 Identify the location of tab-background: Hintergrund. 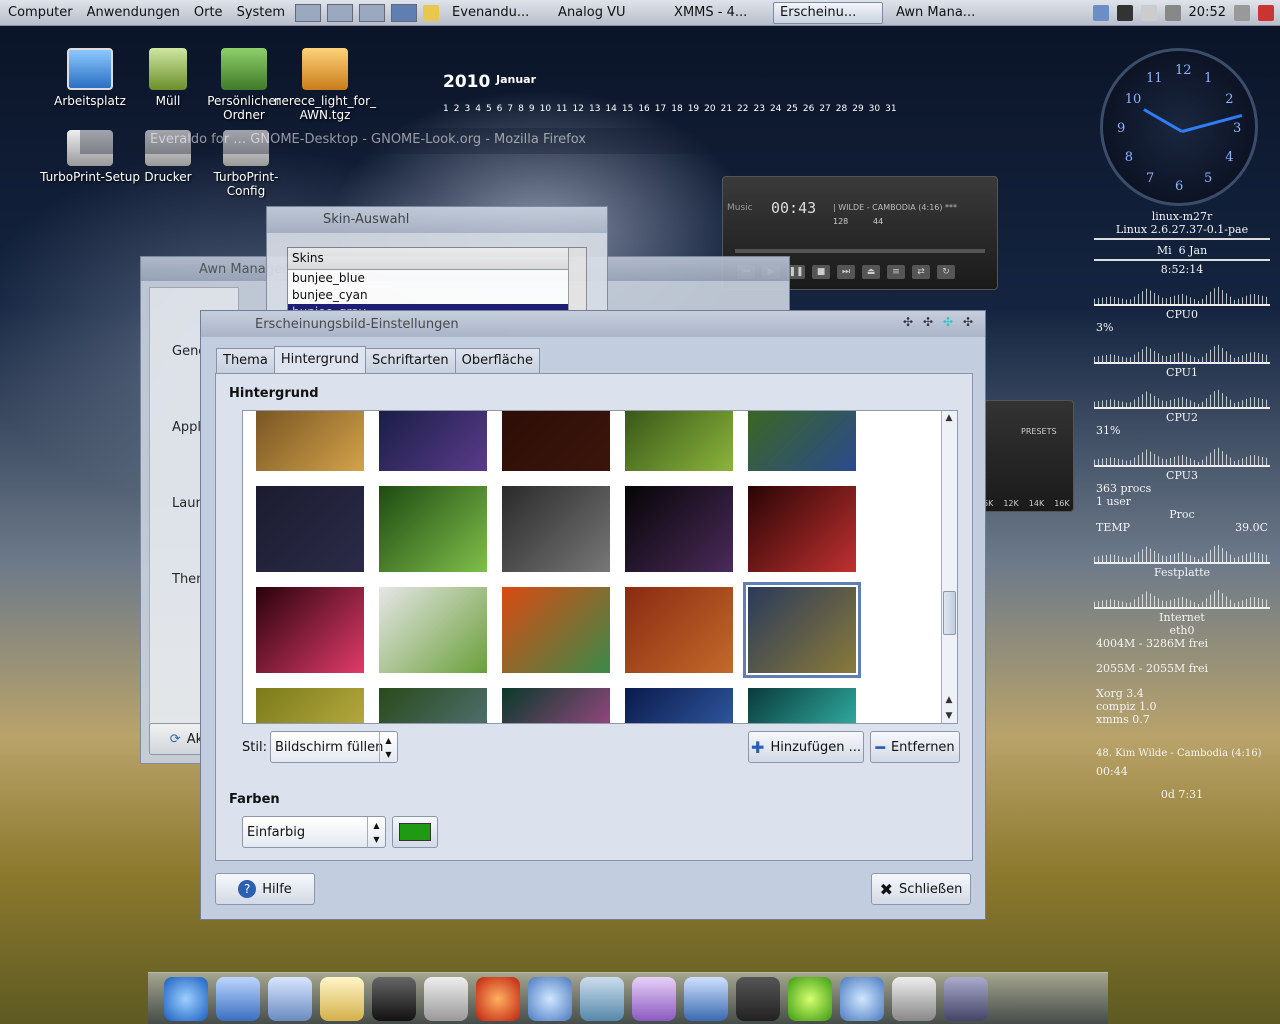
(319, 359).